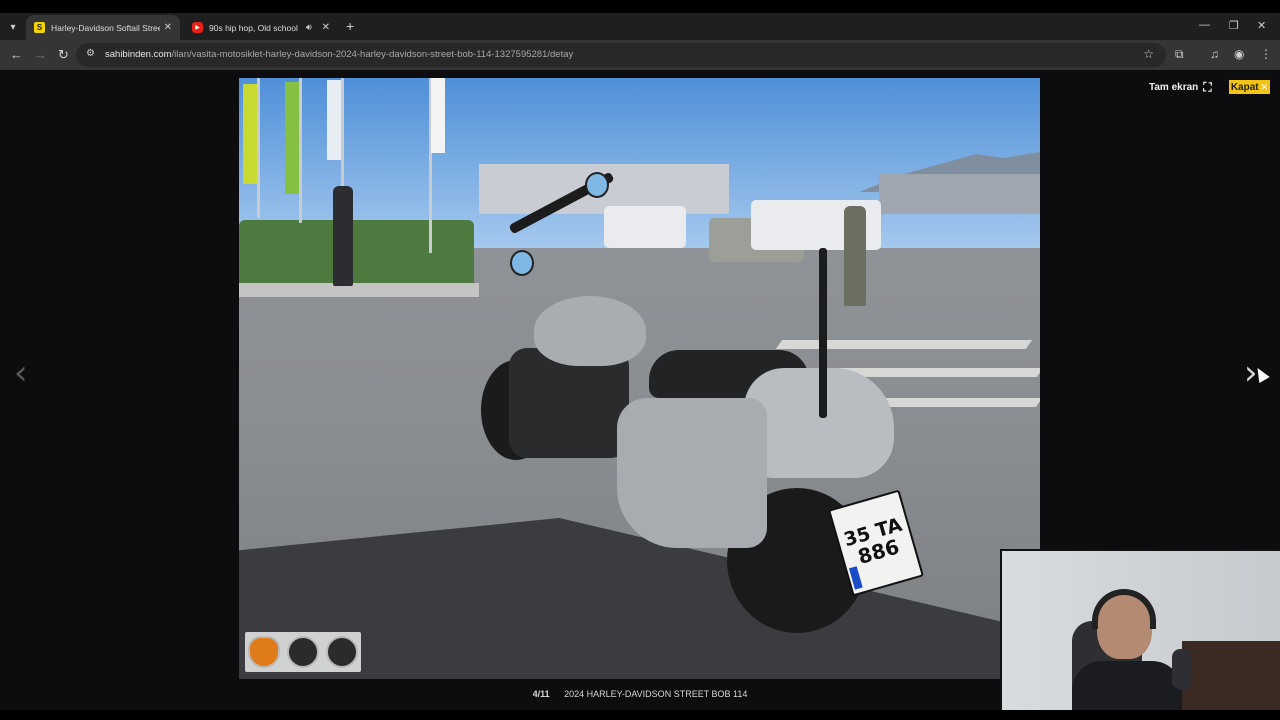 This screenshot has height=720, width=1280. Describe the element at coordinates (90, 53) in the screenshot. I see `tune-icon: ⚙` at that location.